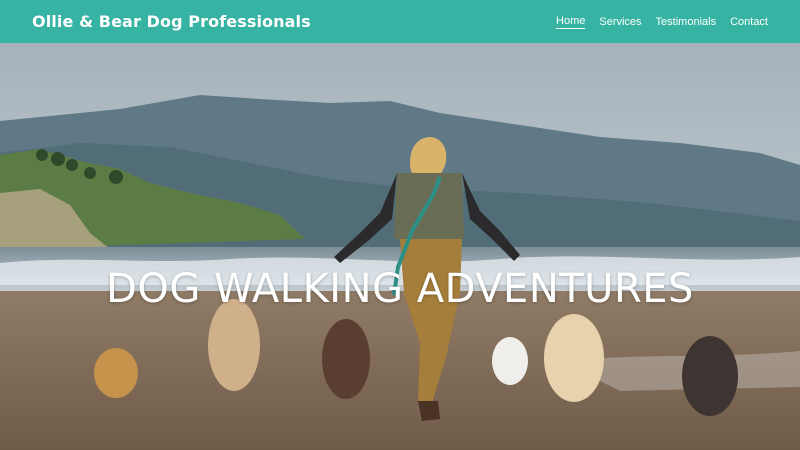  I want to click on main-nav: Home Services Testimonials Contact, so click(662, 22).